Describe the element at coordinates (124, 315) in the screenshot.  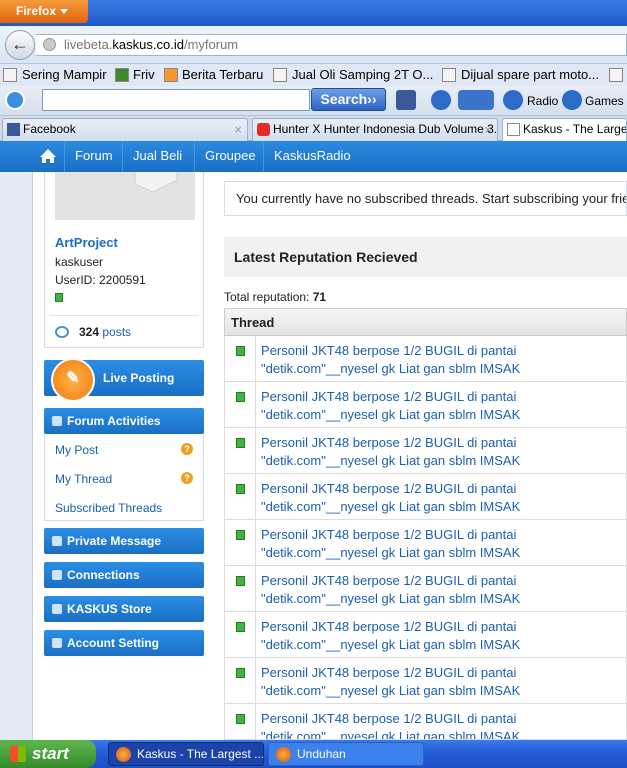
I see `divider` at that location.